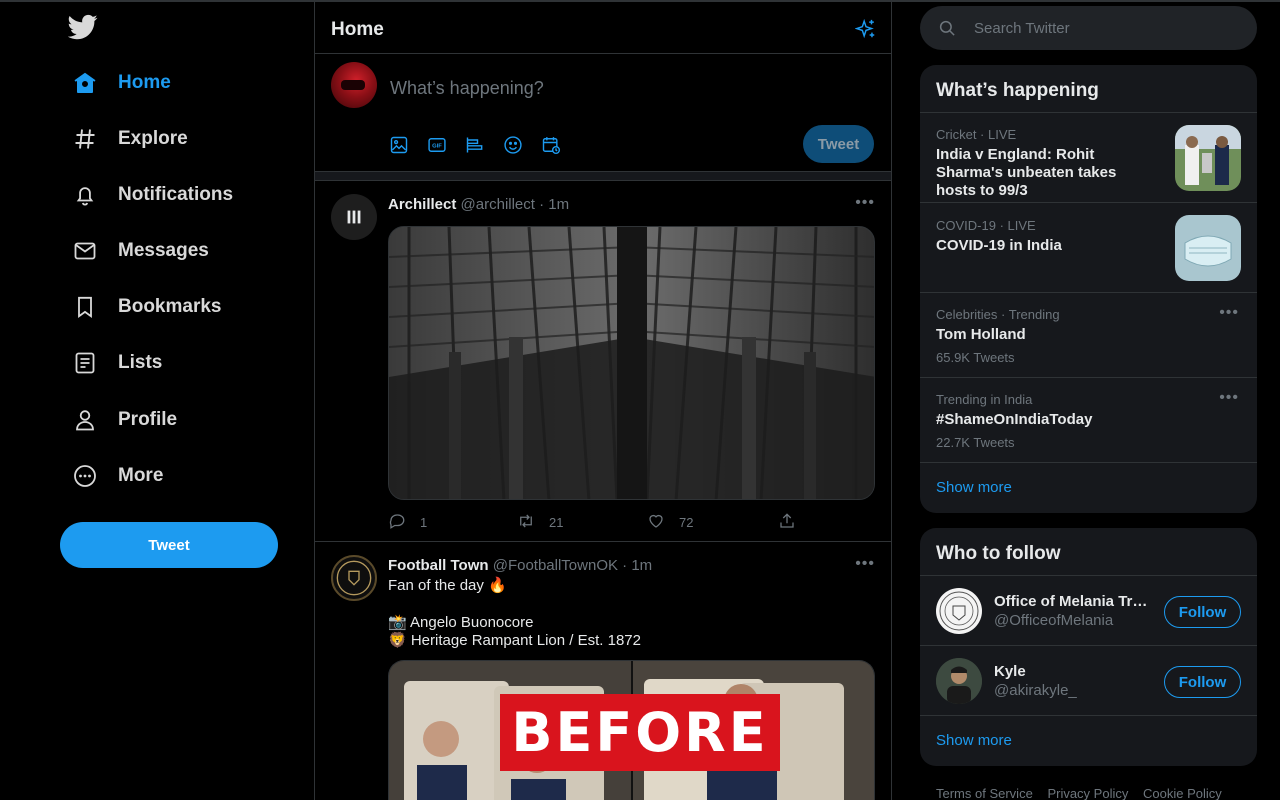  I want to click on reply-button: 1, so click(407, 522).